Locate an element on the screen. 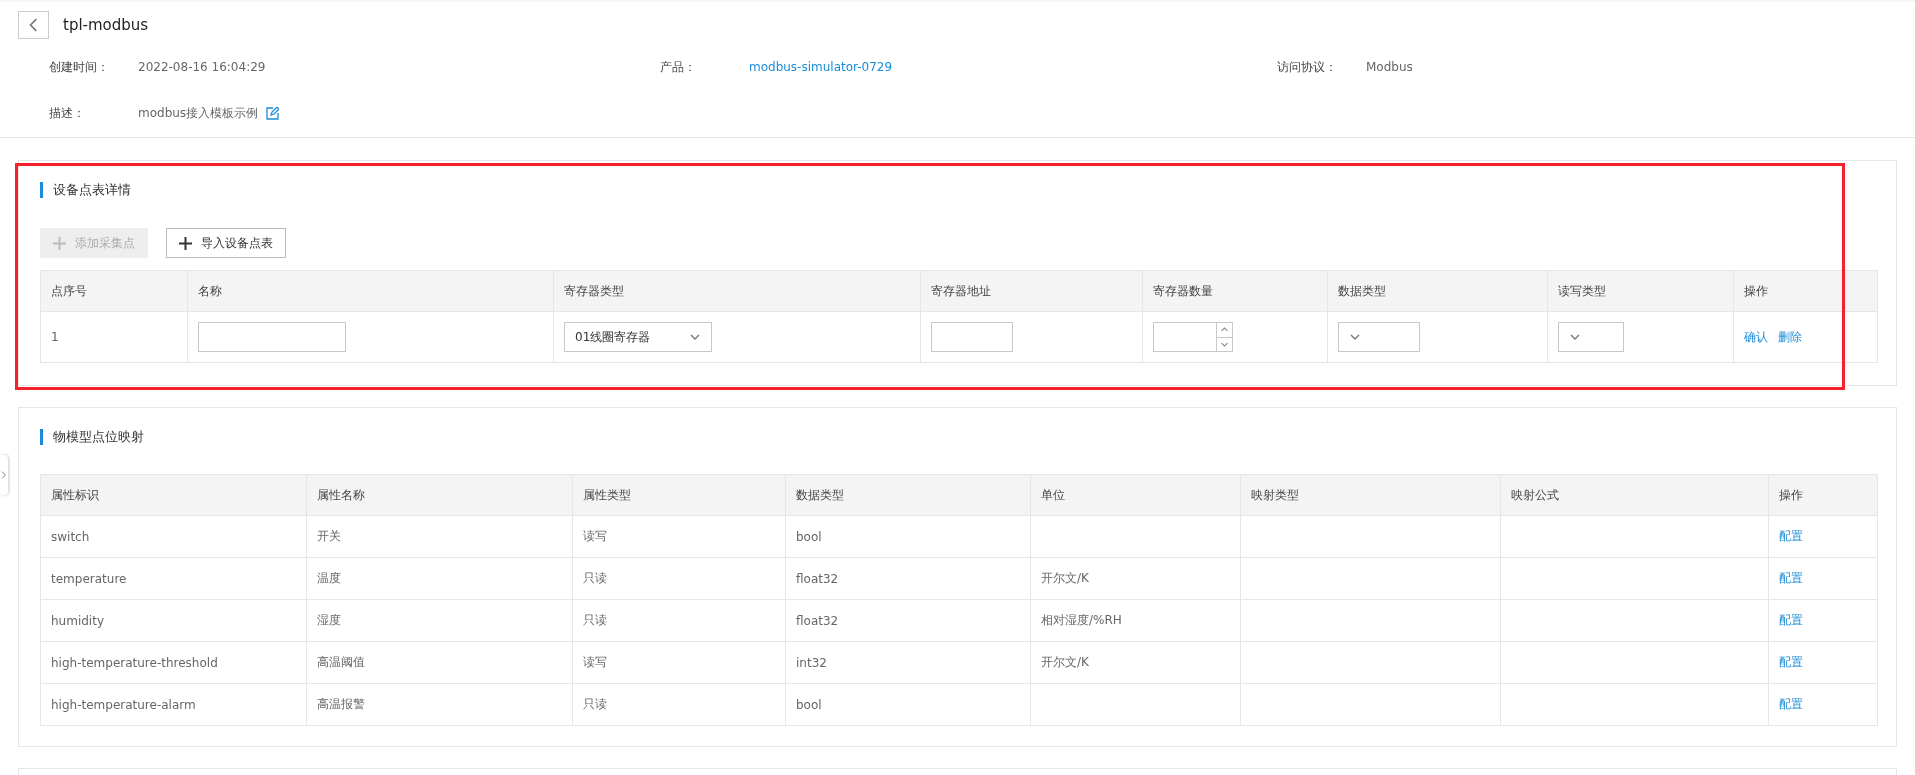 This screenshot has height=775, width=1915. chevron-right-icon is located at coordinates (4, 475).